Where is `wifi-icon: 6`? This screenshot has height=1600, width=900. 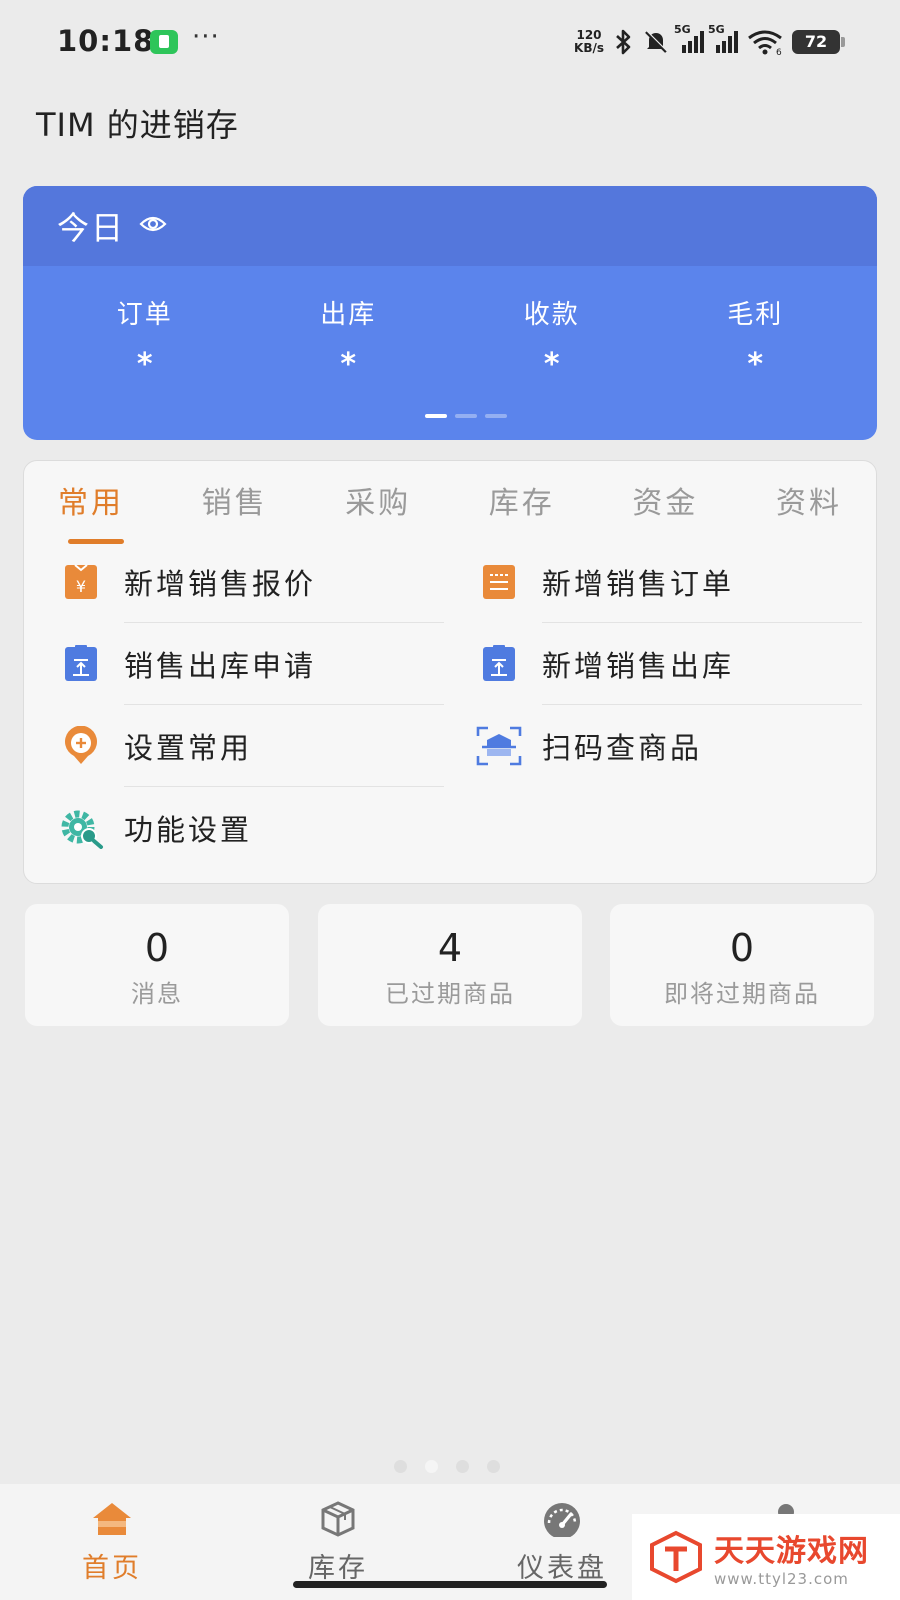 wifi-icon: 6 is located at coordinates (765, 42).